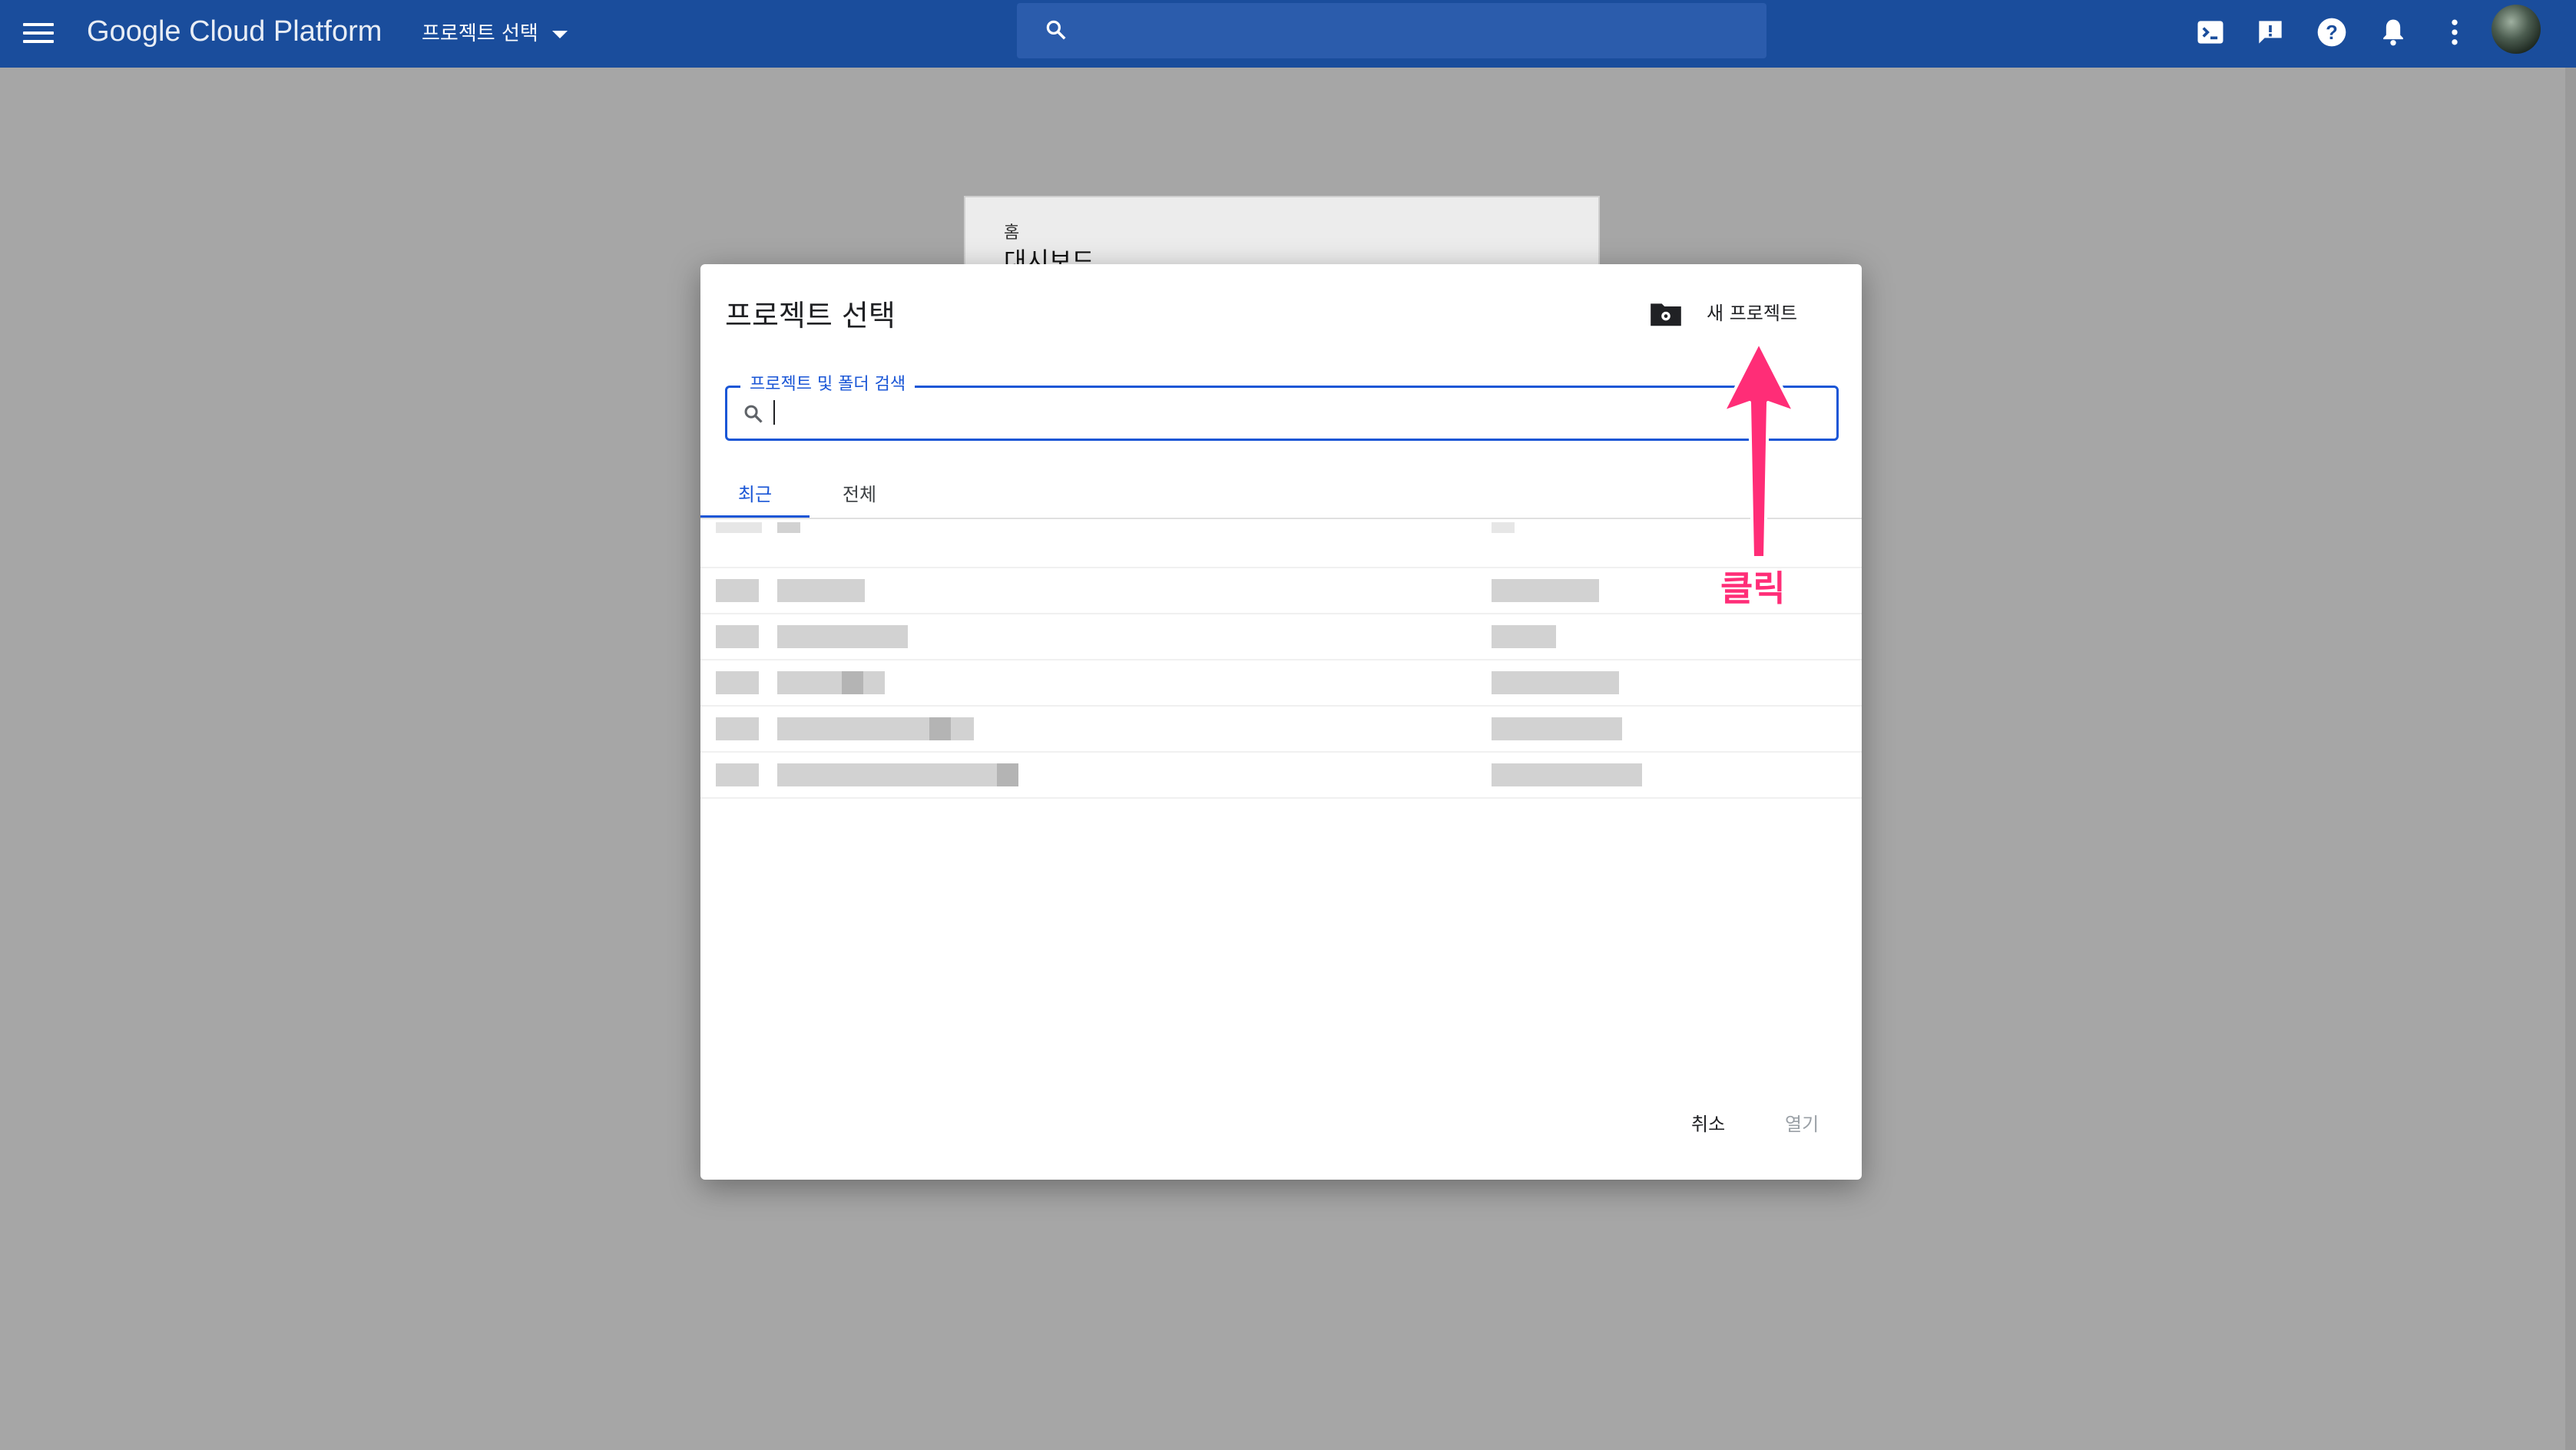 Image resolution: width=2576 pixels, height=1450 pixels. Describe the element at coordinates (2455, 32) in the screenshot. I see `more-vert-icon` at that location.